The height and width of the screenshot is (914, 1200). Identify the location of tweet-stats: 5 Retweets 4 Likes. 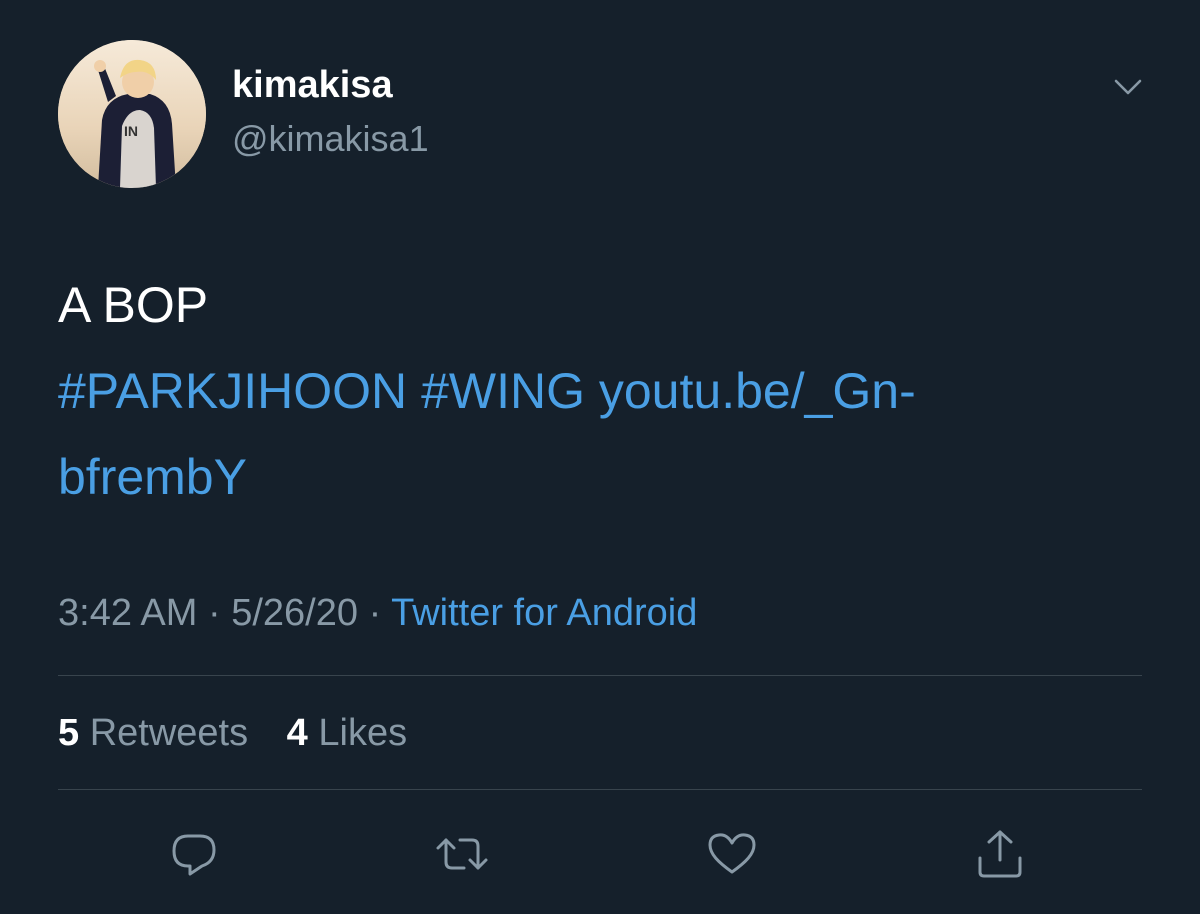
(246, 733).